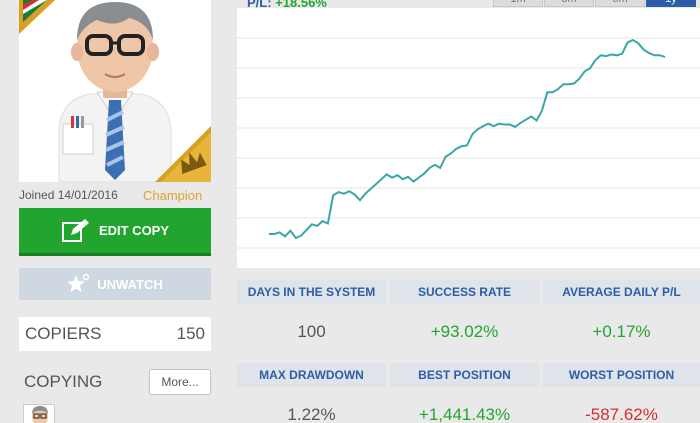 Image resolution: width=700 pixels, height=423 pixels. I want to click on stat-label-avg-daily-pl: AVERAGE DAILY P/L, so click(621, 292).